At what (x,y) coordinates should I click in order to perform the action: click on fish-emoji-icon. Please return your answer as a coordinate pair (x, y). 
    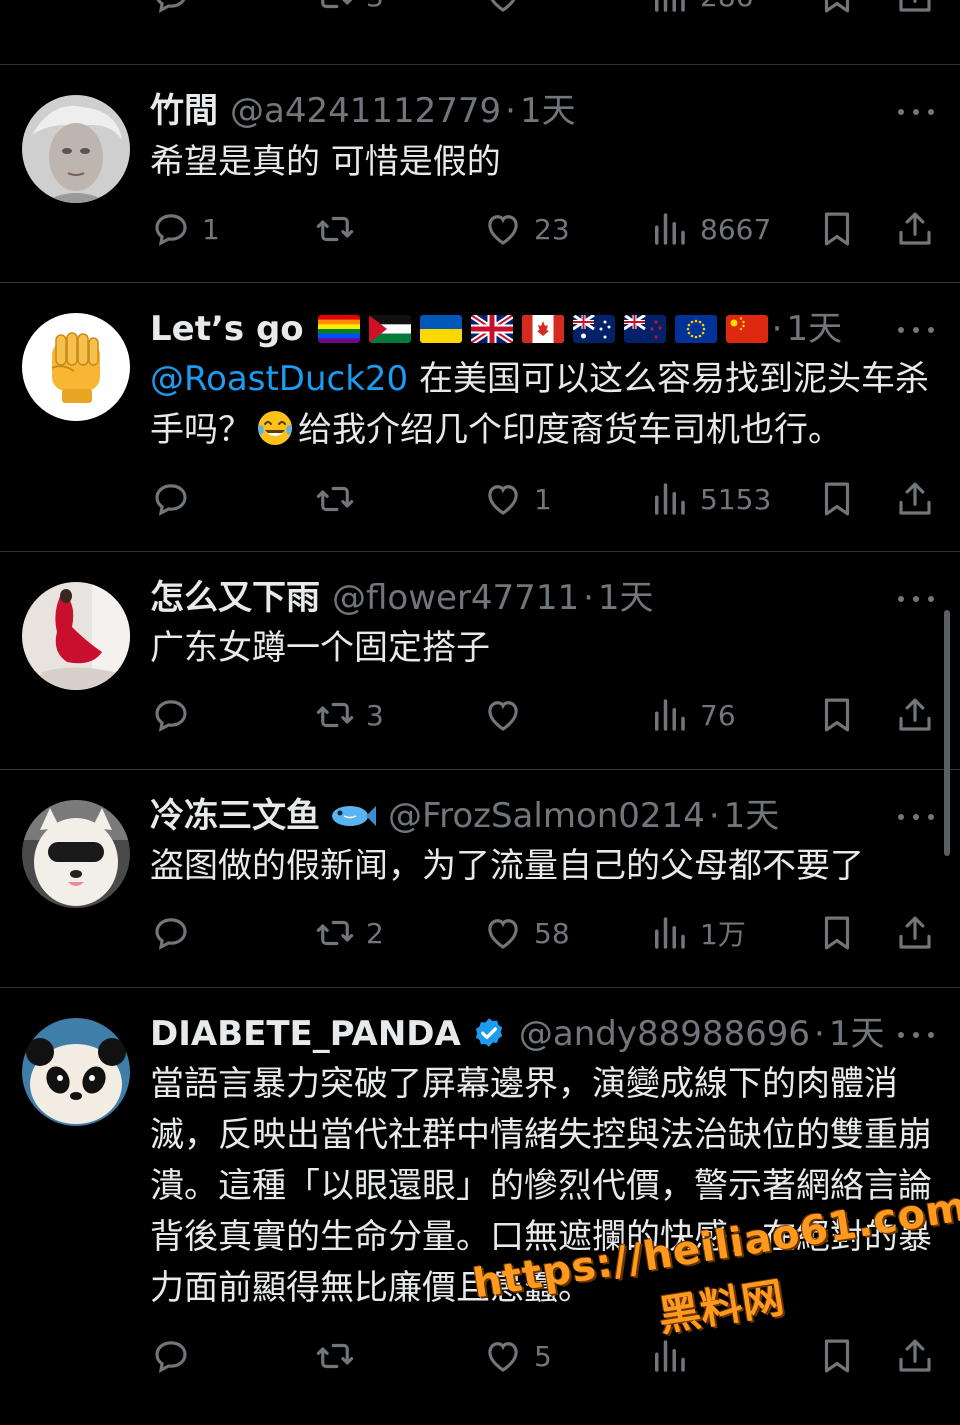
    Looking at the image, I should click on (354, 816).